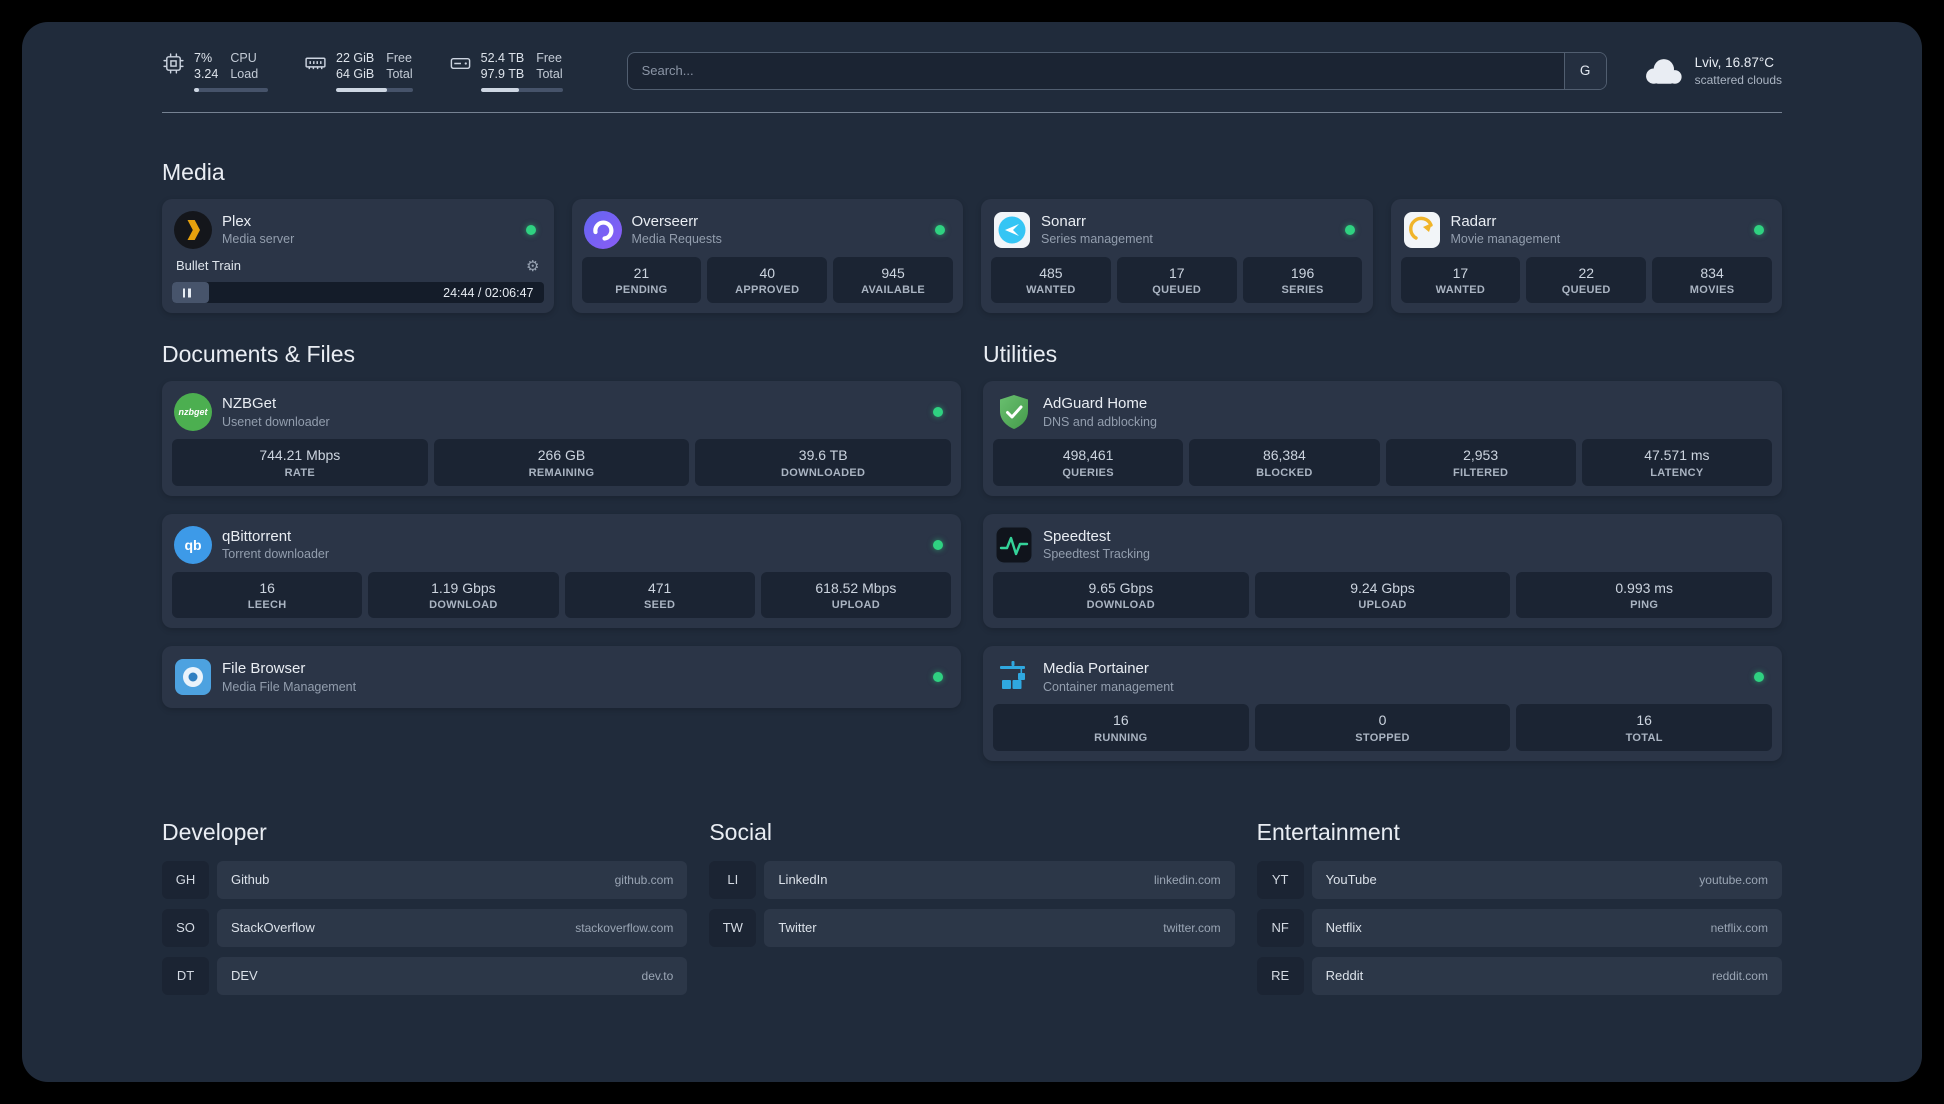 The image size is (1944, 1104). Describe the element at coordinates (186, 292) in the screenshot. I see `pause-icon` at that location.